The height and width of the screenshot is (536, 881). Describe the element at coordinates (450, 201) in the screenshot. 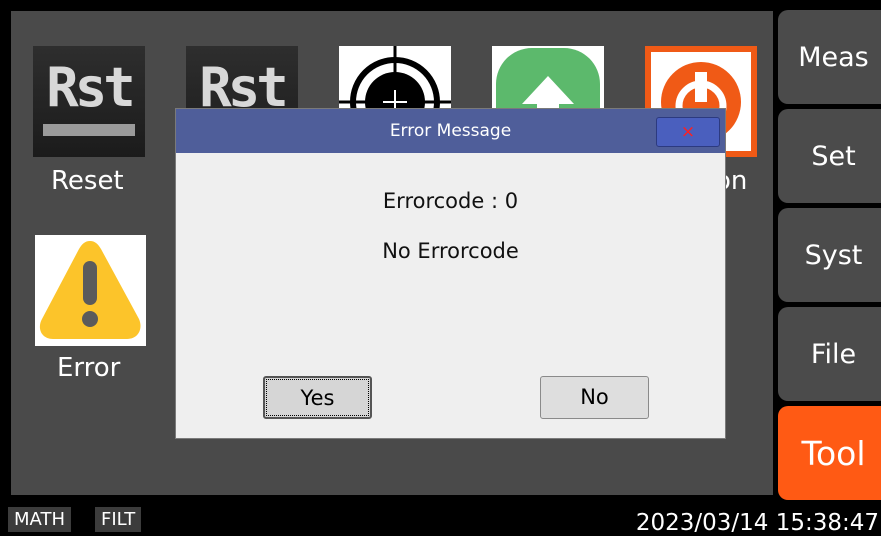

I see `error-code-text: Errorcode : 0` at that location.